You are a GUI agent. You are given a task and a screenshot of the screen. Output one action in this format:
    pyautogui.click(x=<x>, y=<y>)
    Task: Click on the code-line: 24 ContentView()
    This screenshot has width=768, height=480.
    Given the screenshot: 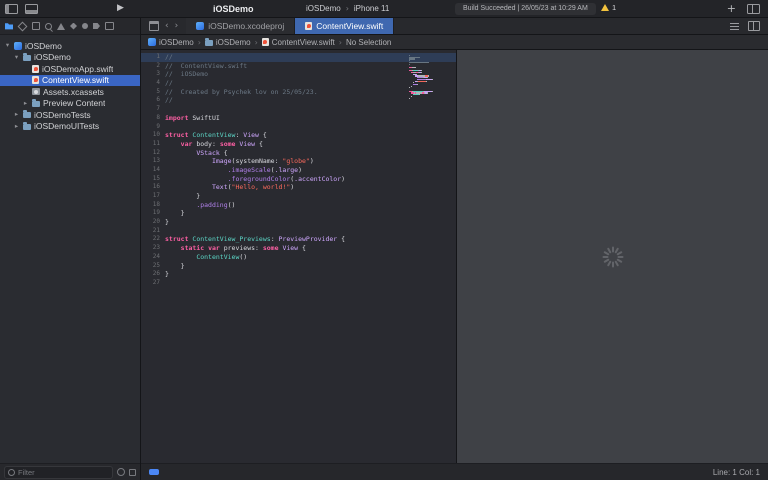 What is the action you would take?
    pyautogui.click(x=298, y=257)
    